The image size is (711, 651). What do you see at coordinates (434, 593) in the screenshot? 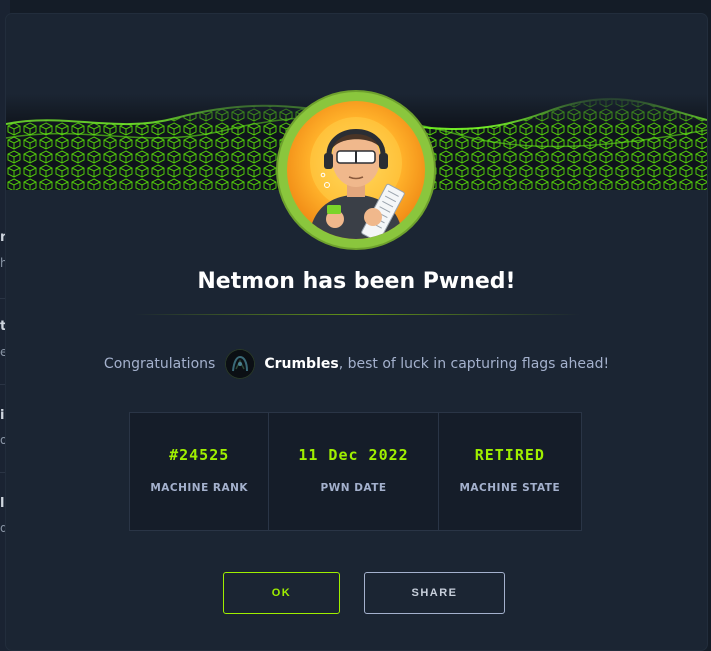
I see `share-button: SHARE` at bounding box center [434, 593].